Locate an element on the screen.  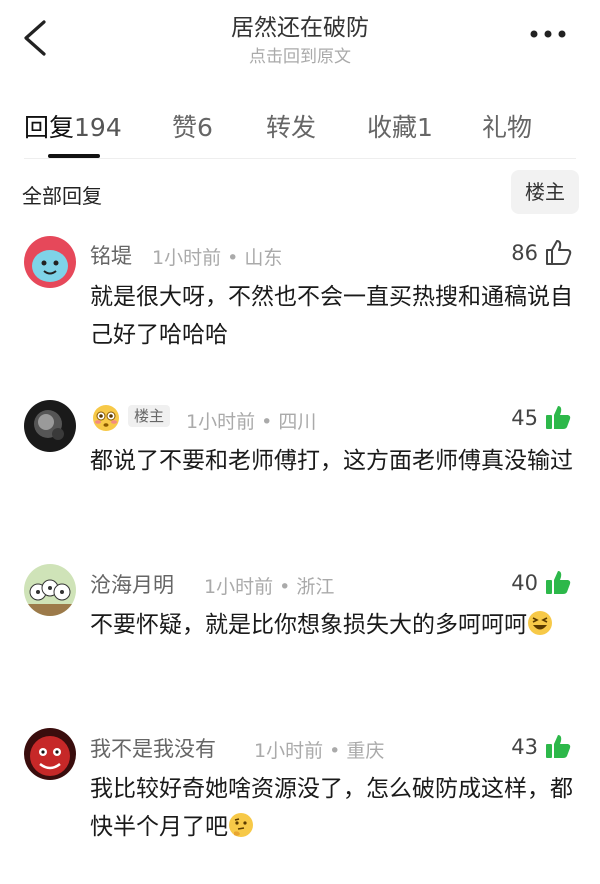
more-button is located at coordinates (548, 34).